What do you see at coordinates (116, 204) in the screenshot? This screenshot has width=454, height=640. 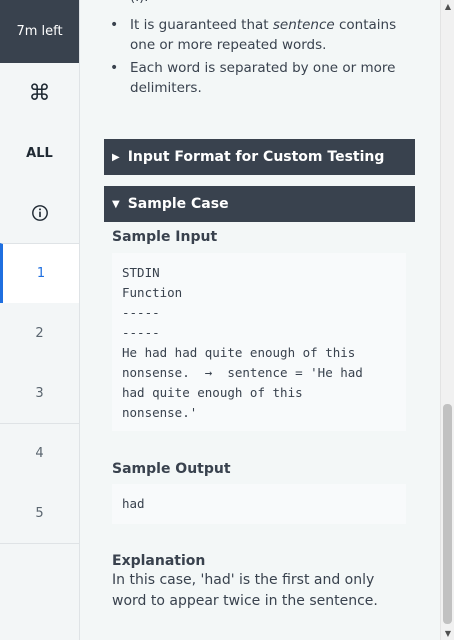 I see `caret-down-icon: ▼` at bounding box center [116, 204].